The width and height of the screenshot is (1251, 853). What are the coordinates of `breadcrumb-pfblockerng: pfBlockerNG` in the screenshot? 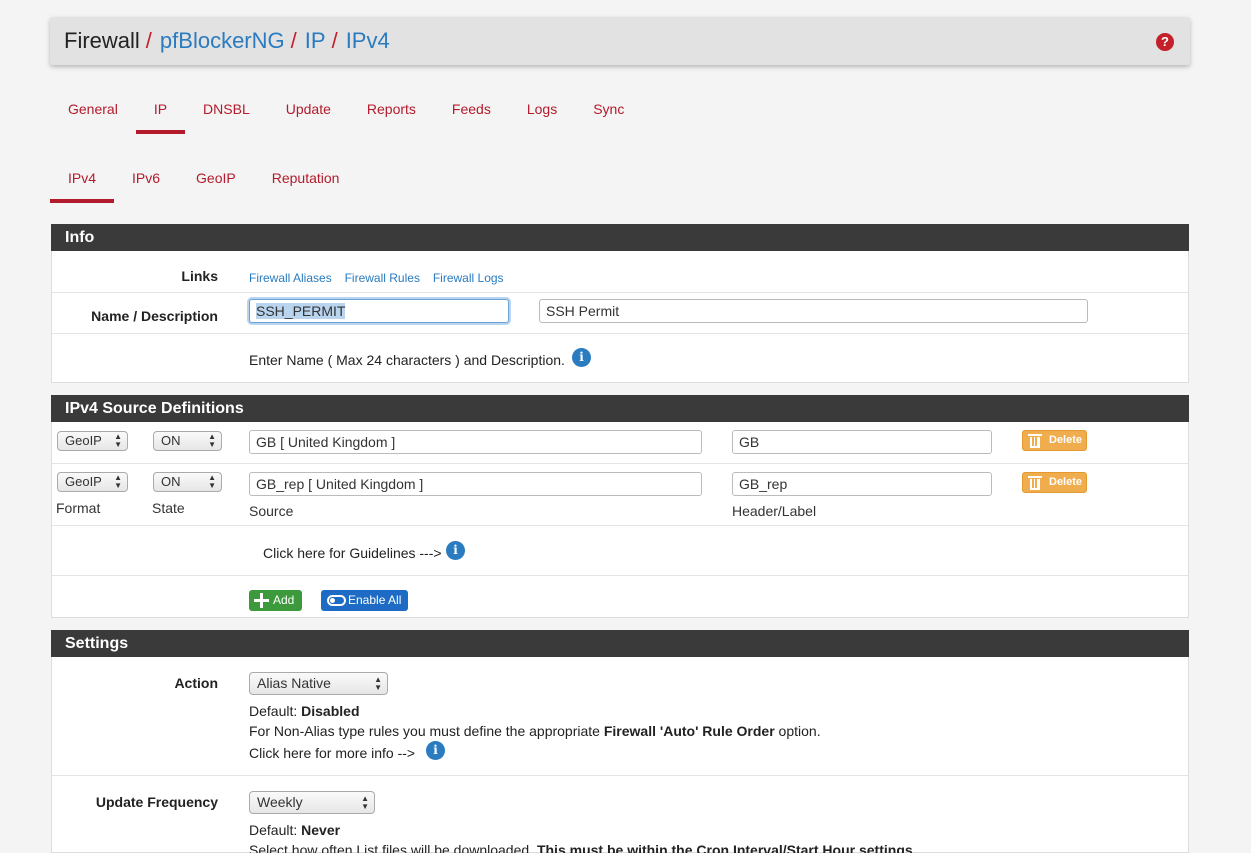 It's located at (222, 40).